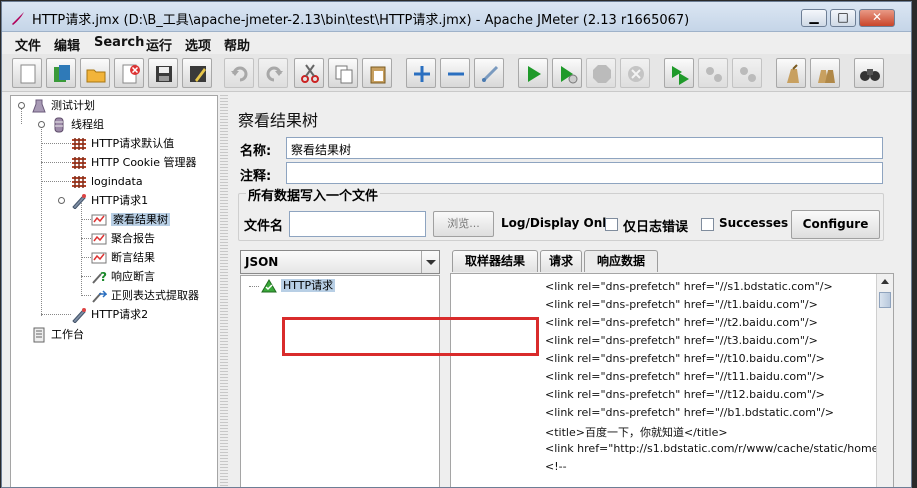  Describe the element at coordinates (122, 144) in the screenshot. I see `tree-item-http-defaults: HTTP请求默认值` at that location.